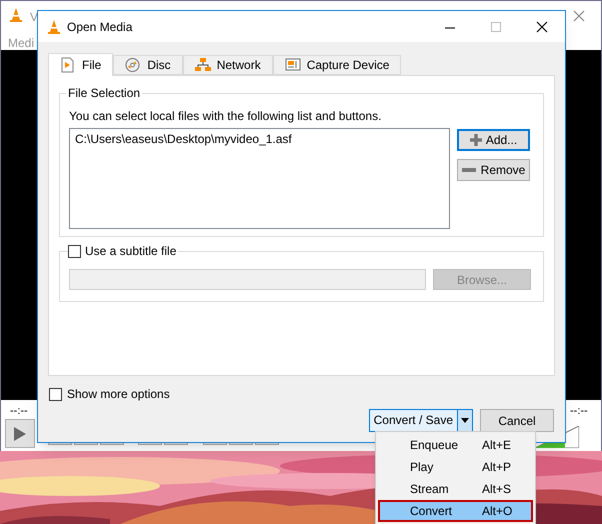 The image size is (602, 524). What do you see at coordinates (455, 511) in the screenshot?
I see `menu-item: Convert Alt+O` at bounding box center [455, 511].